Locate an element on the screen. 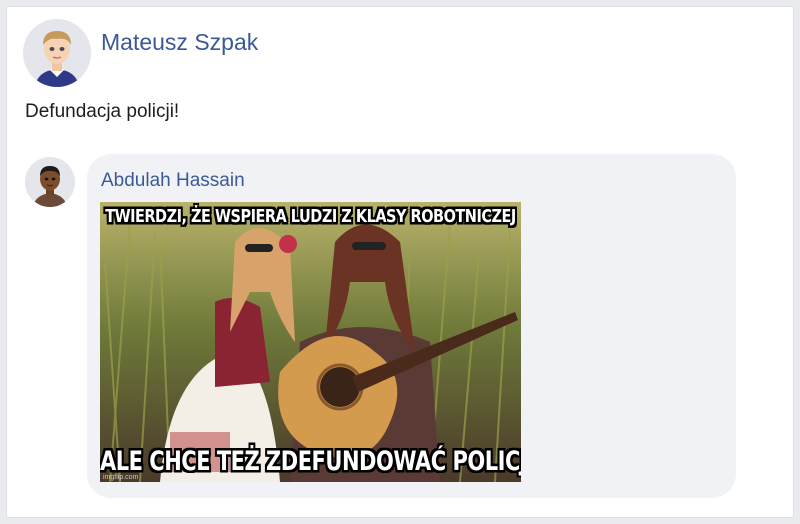 The height and width of the screenshot is (524, 800). post-author-name: Mateusz Szpak is located at coordinates (179, 42).